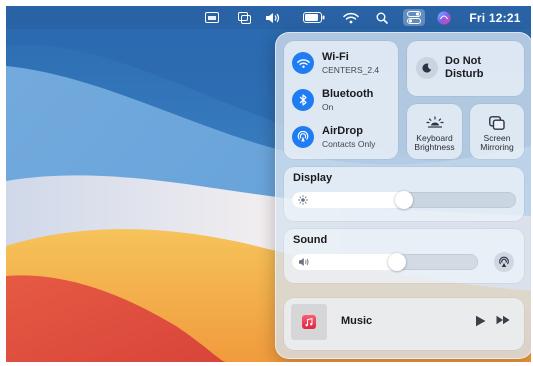 The width and height of the screenshot is (533, 366). Describe the element at coordinates (303, 100) in the screenshot. I see `bluetooth-icon` at that location.